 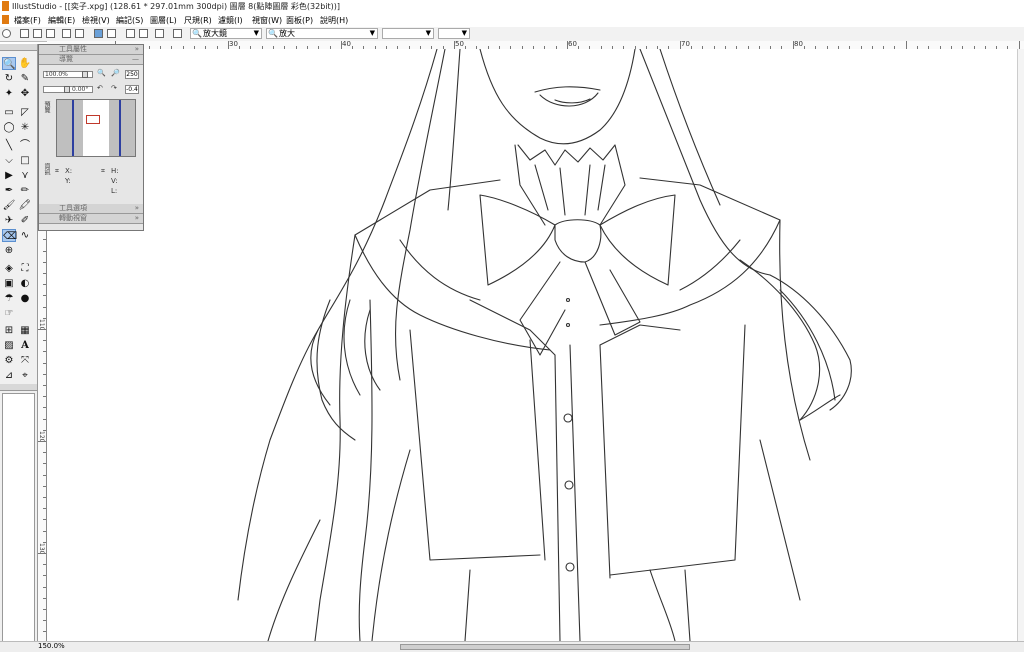 I want to click on minimize-icon: —, so click(x=135, y=59).